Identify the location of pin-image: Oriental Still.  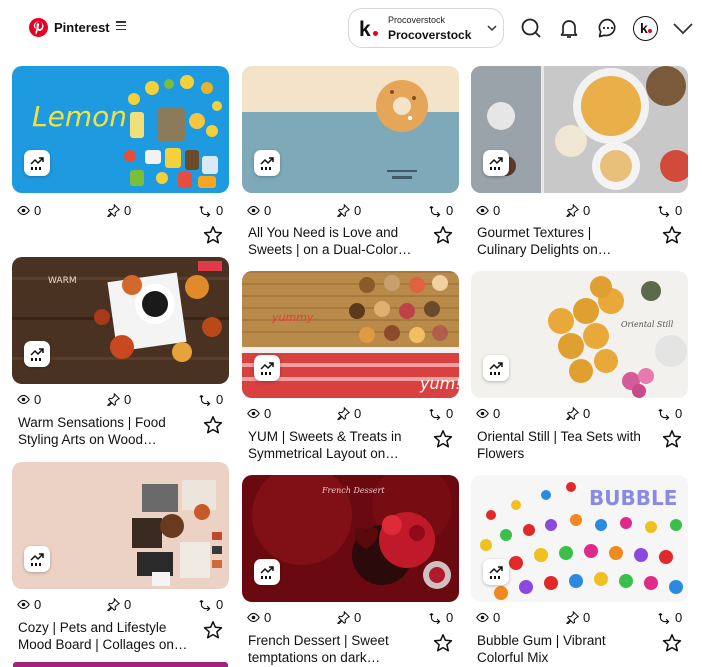
(579, 334).